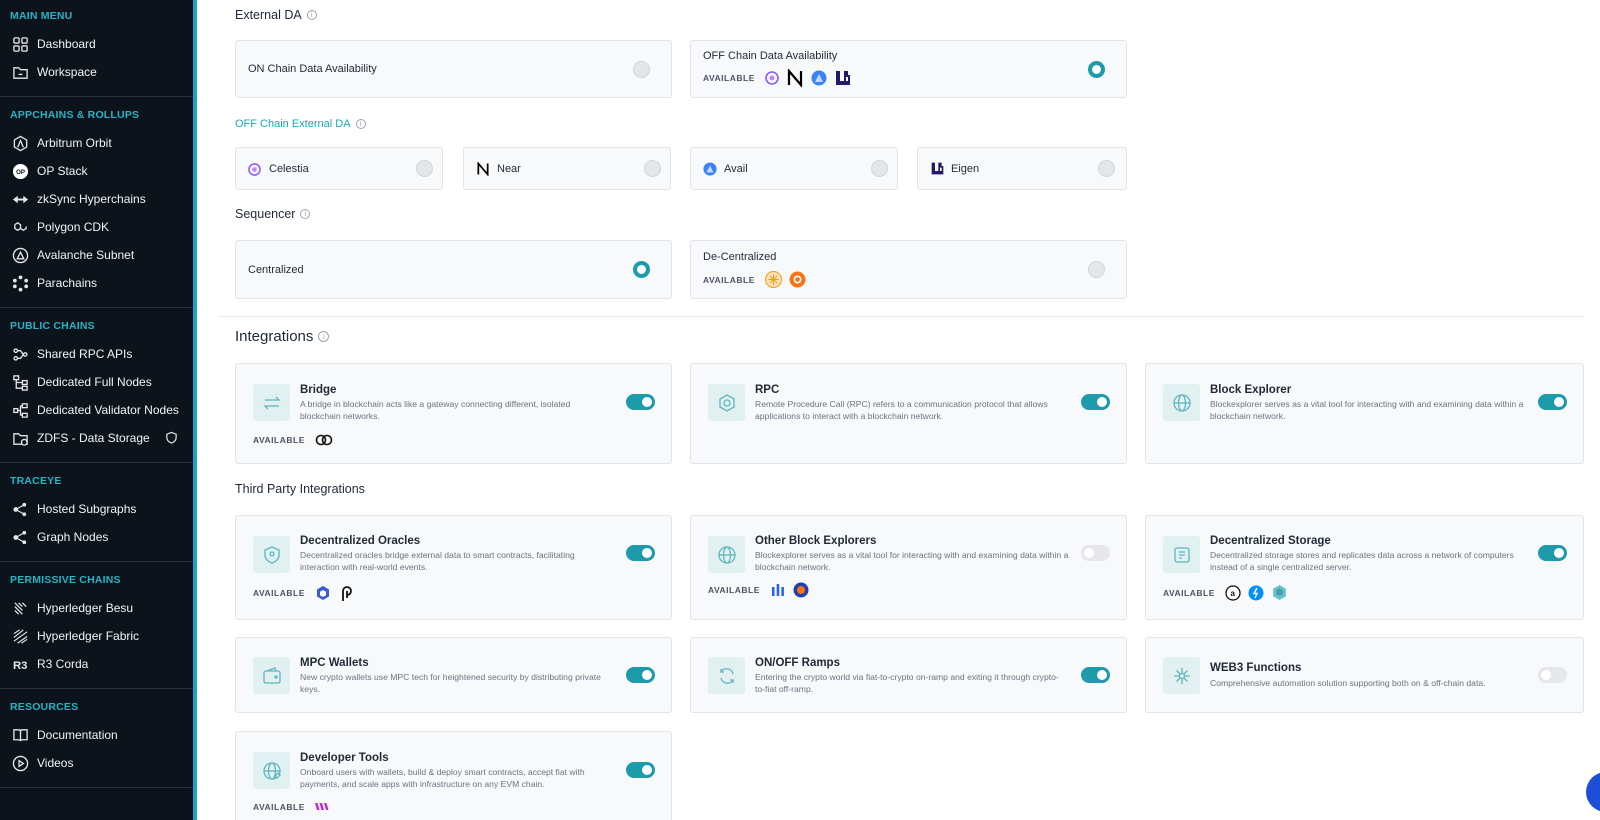 This screenshot has height=820, width=1600. Describe the element at coordinates (1552, 553) in the screenshot. I see `decentralized-storage-toggle` at that location.